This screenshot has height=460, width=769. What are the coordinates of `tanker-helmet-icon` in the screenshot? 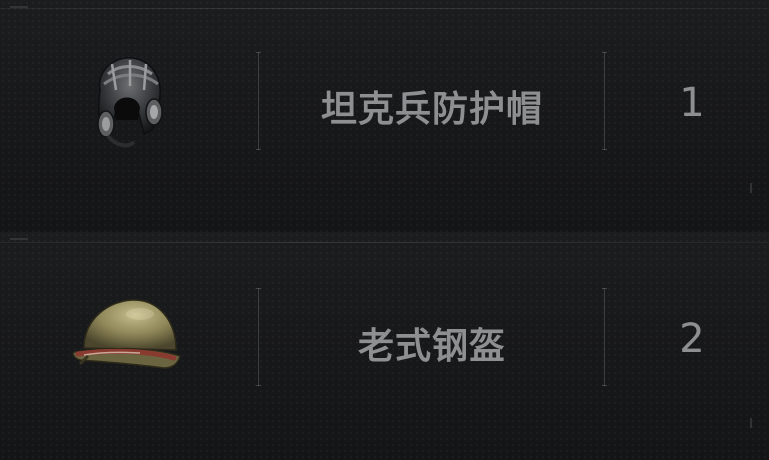 It's located at (128, 102).